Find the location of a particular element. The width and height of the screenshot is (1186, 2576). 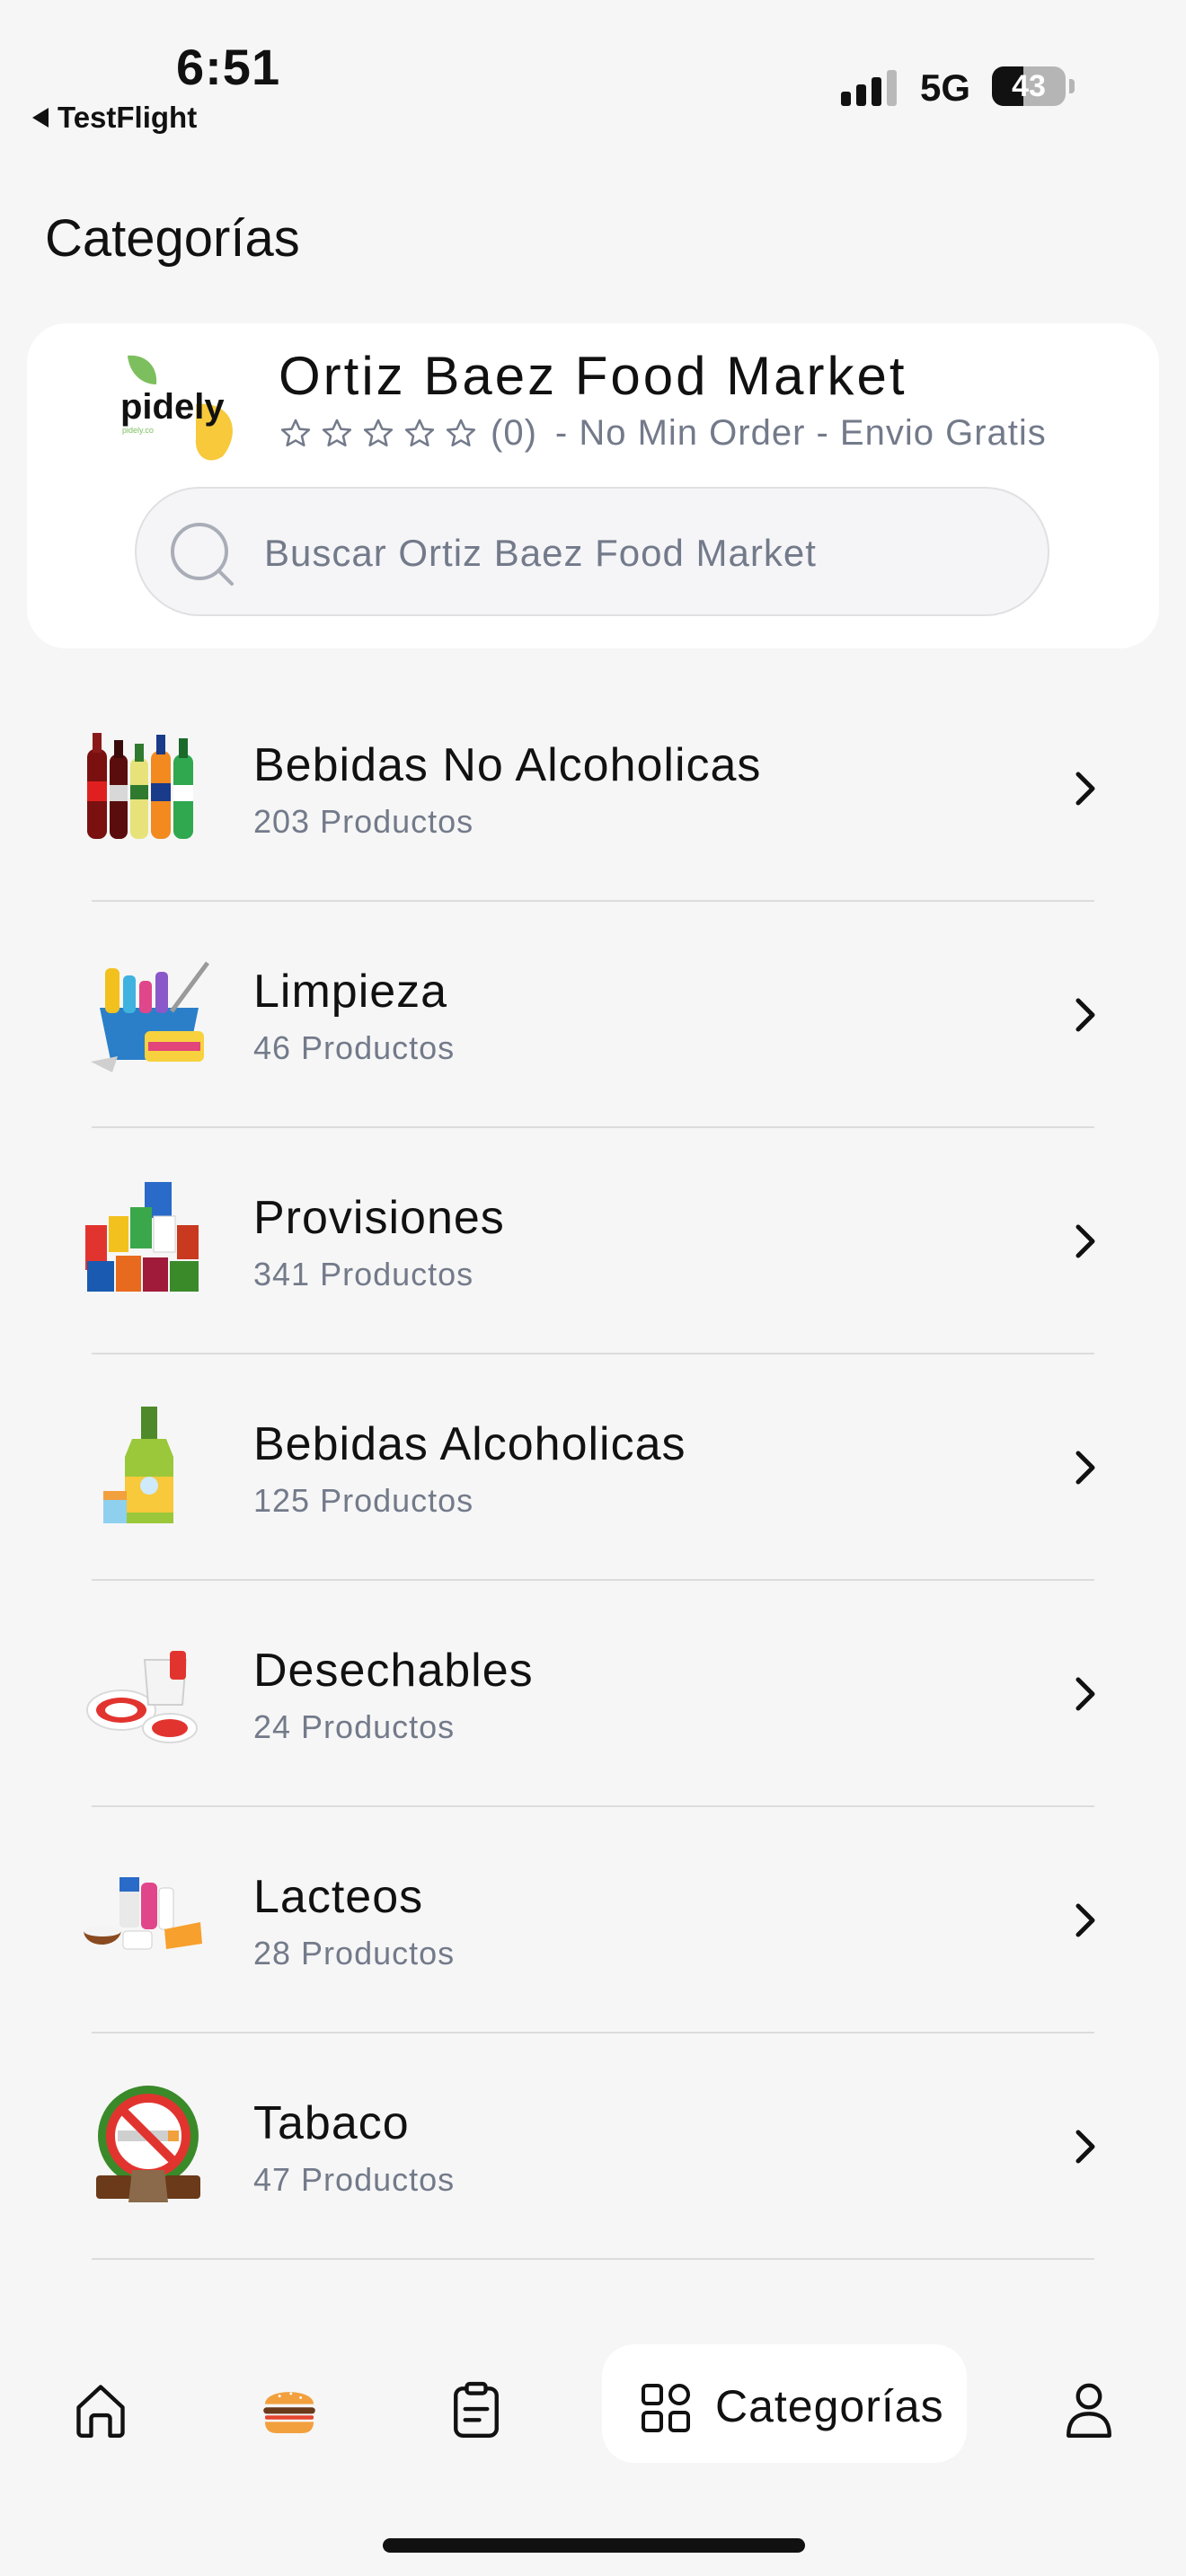

network-type: 5G is located at coordinates (945, 87).